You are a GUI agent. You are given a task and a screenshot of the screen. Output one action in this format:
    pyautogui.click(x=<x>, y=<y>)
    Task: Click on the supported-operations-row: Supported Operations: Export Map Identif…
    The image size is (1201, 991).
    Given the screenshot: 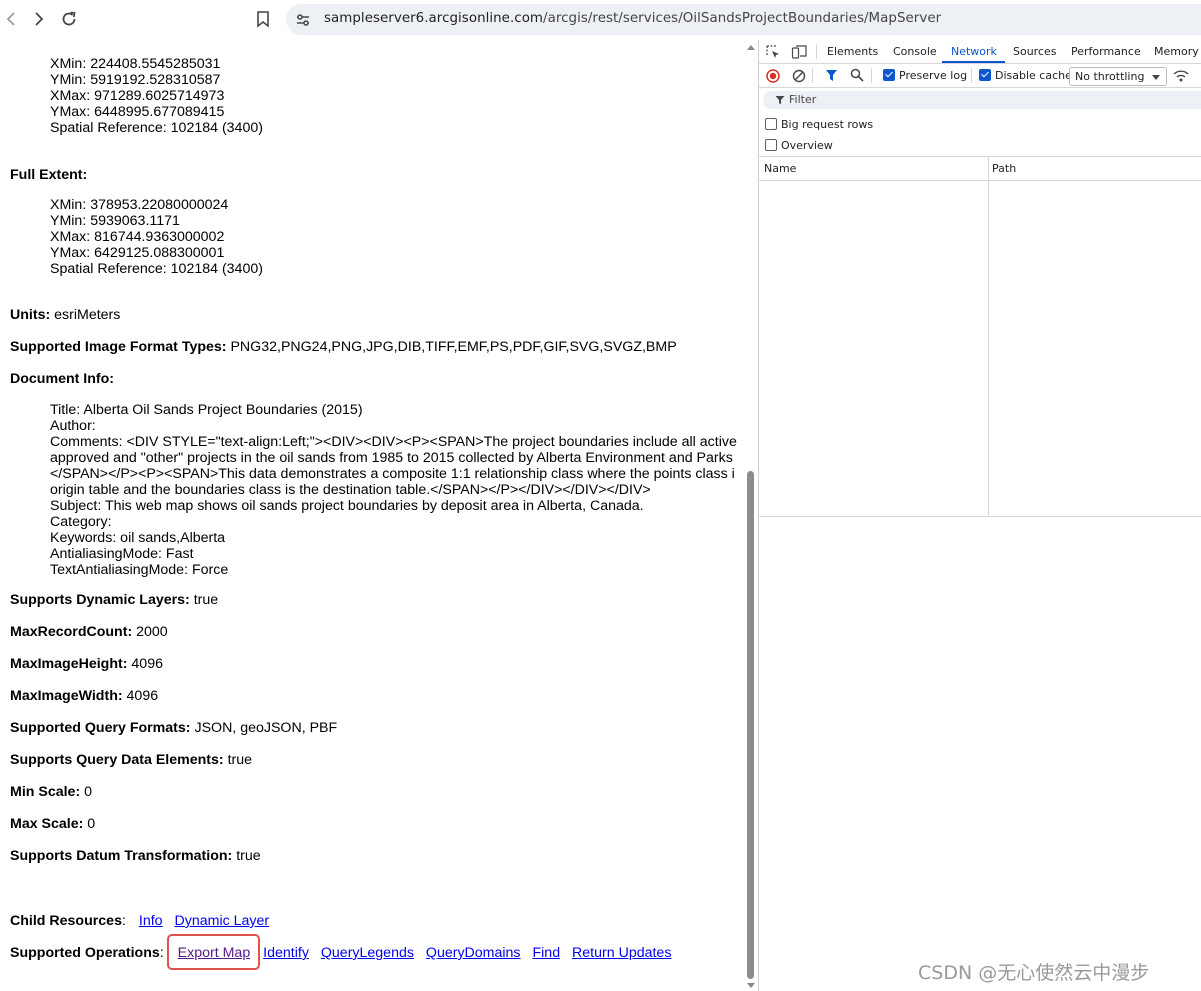 What is the action you would take?
    pyautogui.click(x=341, y=953)
    